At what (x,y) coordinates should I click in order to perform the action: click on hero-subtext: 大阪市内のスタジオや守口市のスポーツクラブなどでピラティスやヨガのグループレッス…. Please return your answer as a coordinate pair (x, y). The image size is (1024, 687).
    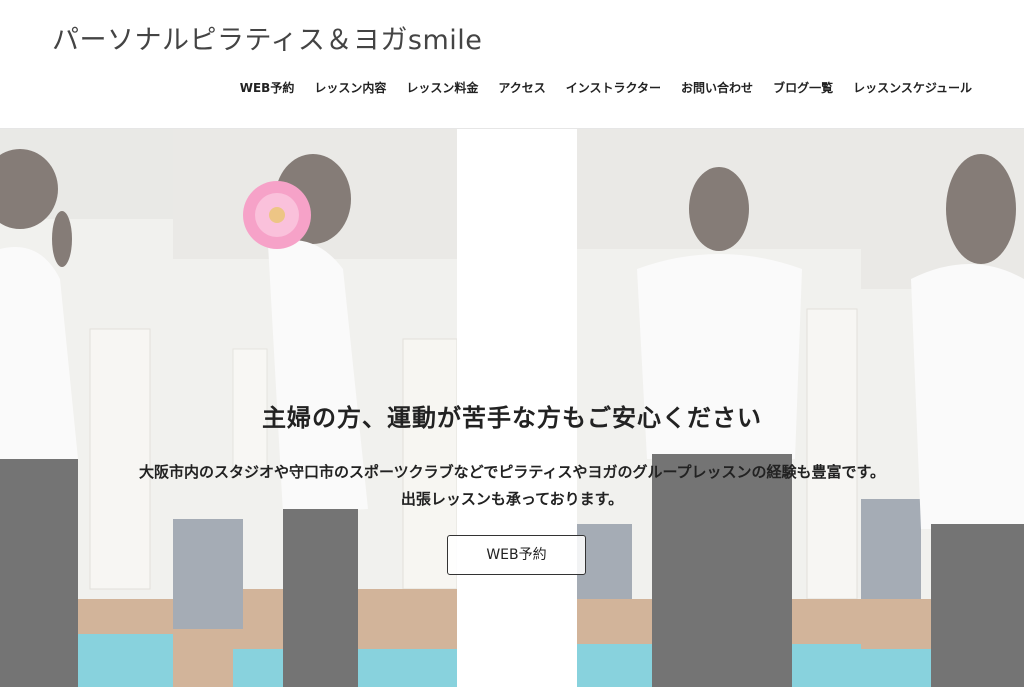
    Looking at the image, I should click on (512, 486).